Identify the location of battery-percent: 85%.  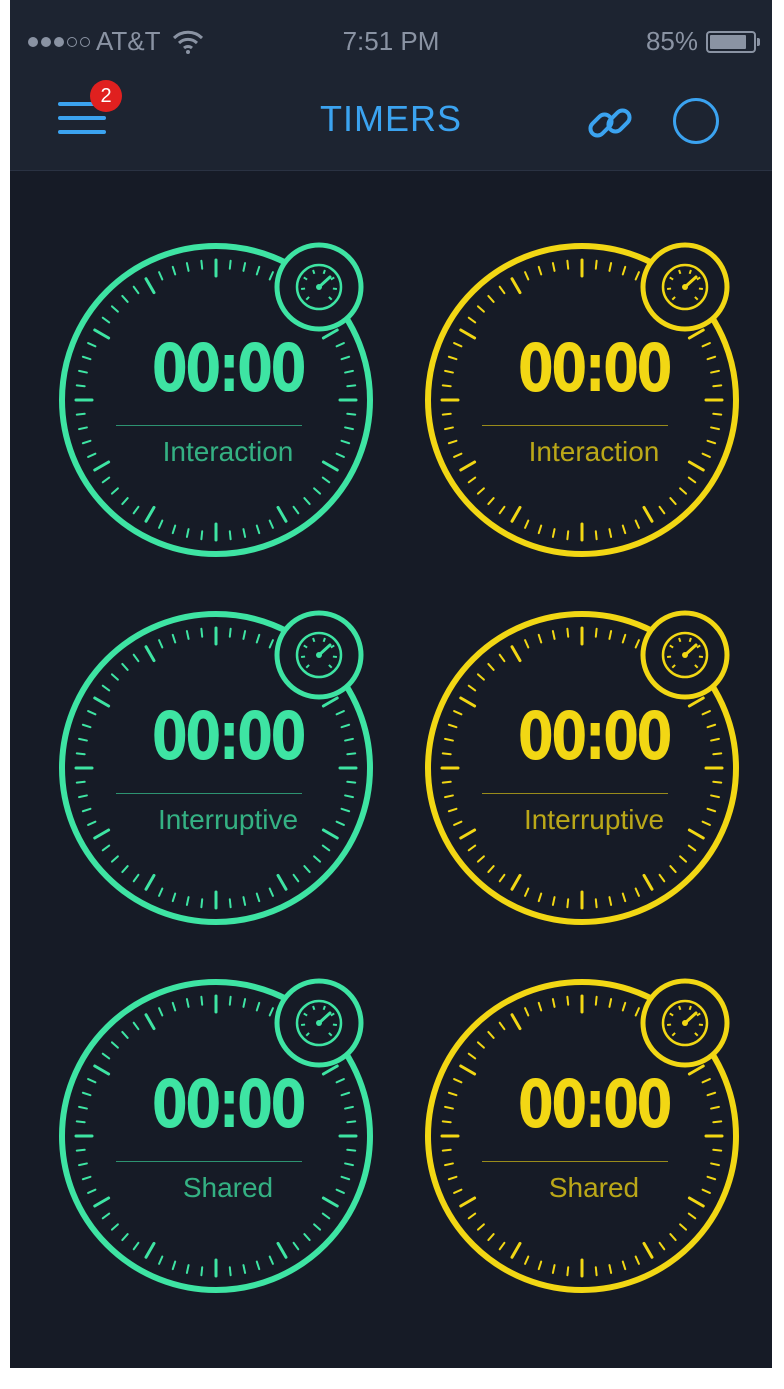
(671, 41).